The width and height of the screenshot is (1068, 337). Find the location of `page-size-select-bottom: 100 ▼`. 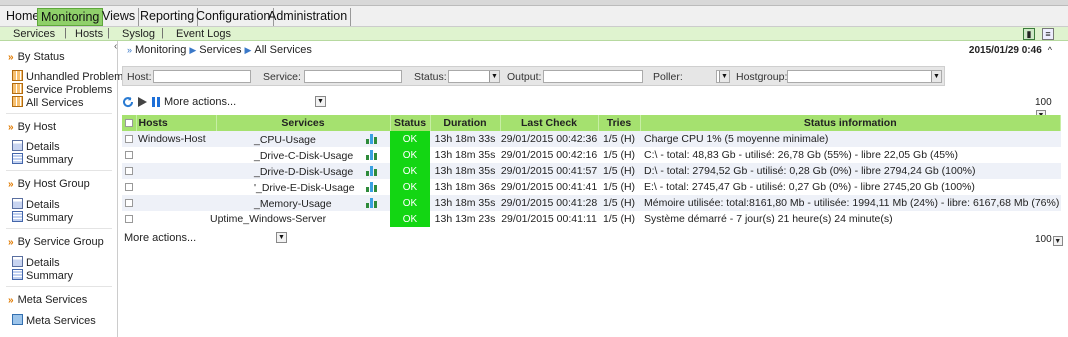

page-size-select-bottom: 100 ▼ is located at coordinates (1049, 240).